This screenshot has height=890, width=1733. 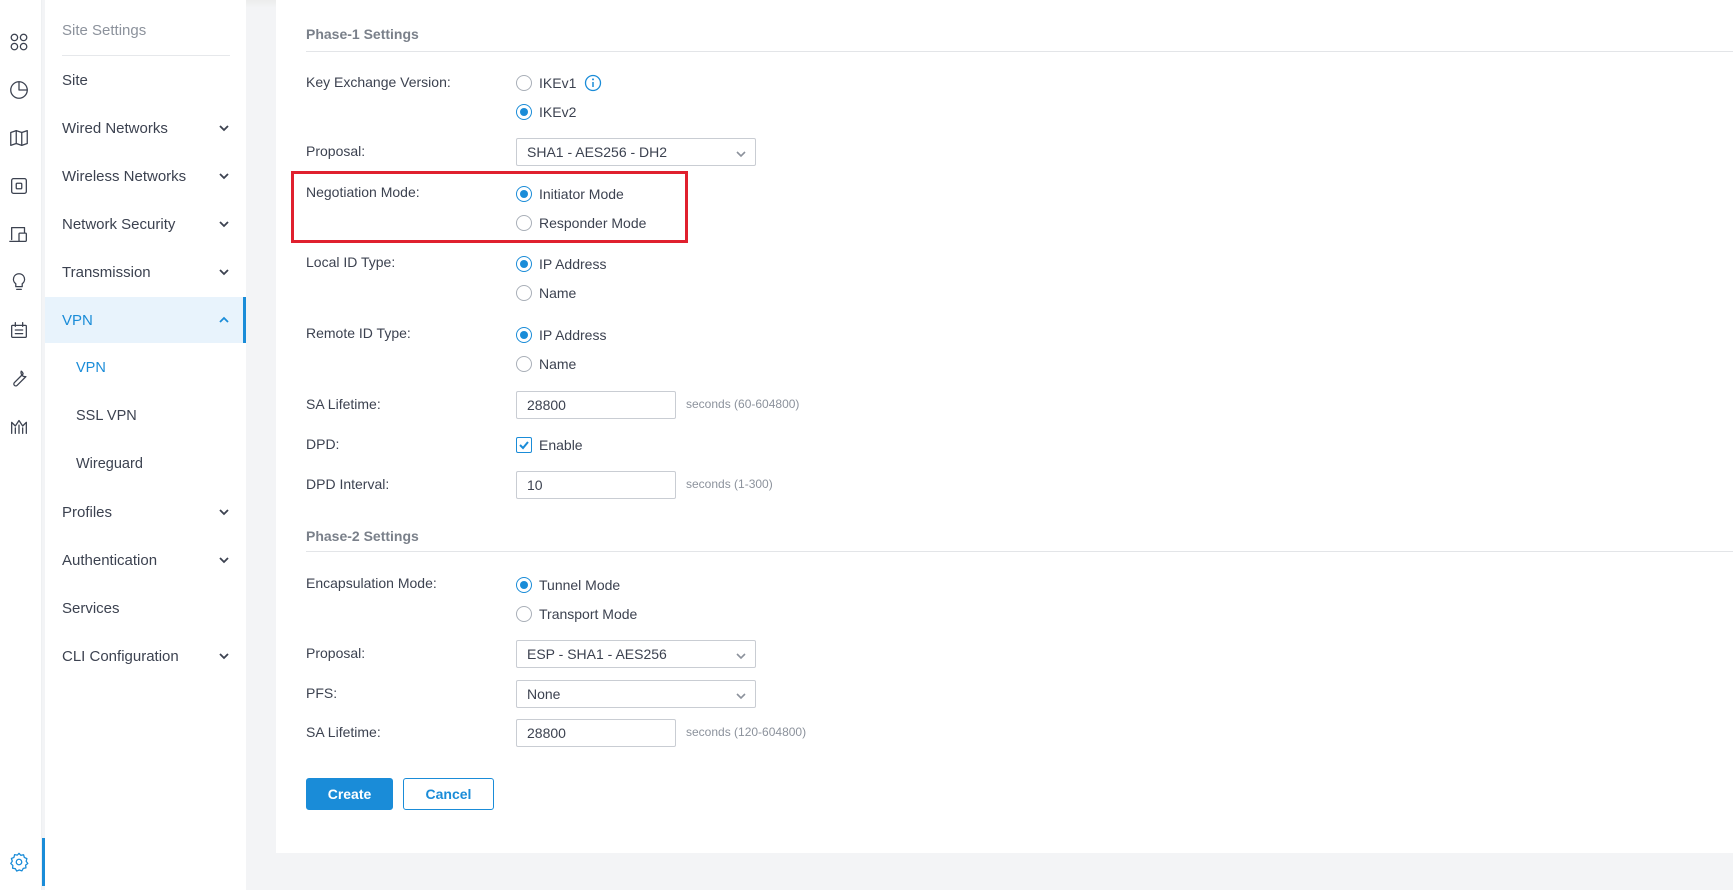 I want to click on nav-item-network-security: Network Security, so click(x=145, y=224).